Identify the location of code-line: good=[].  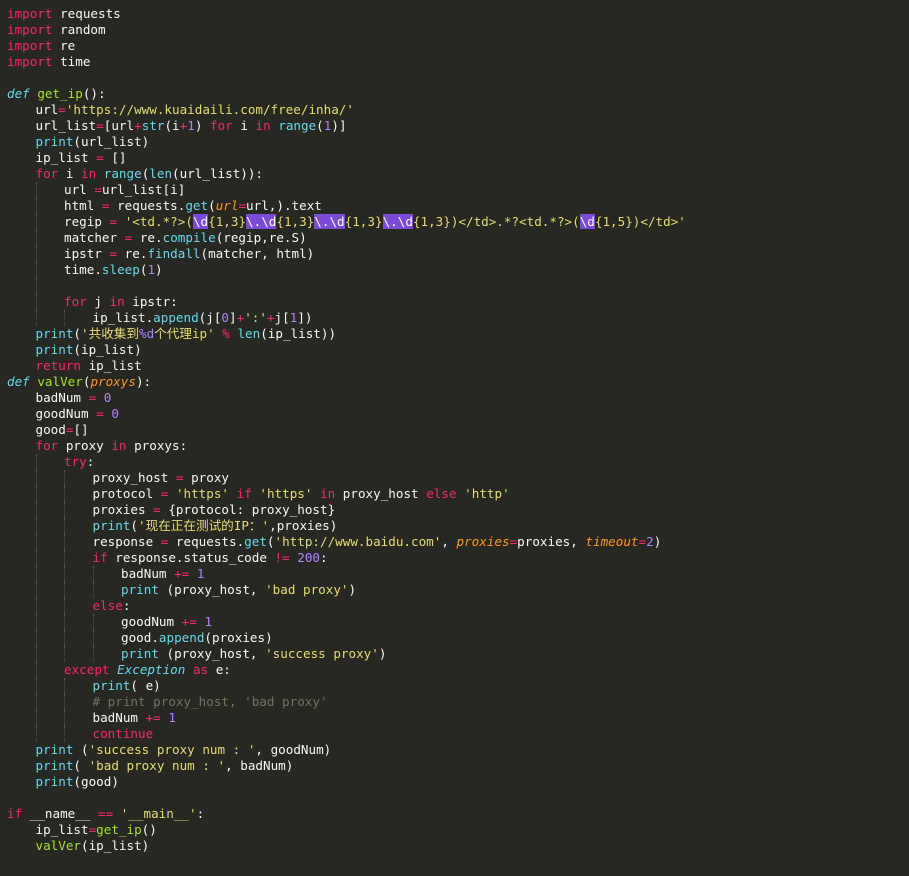
(458, 430).